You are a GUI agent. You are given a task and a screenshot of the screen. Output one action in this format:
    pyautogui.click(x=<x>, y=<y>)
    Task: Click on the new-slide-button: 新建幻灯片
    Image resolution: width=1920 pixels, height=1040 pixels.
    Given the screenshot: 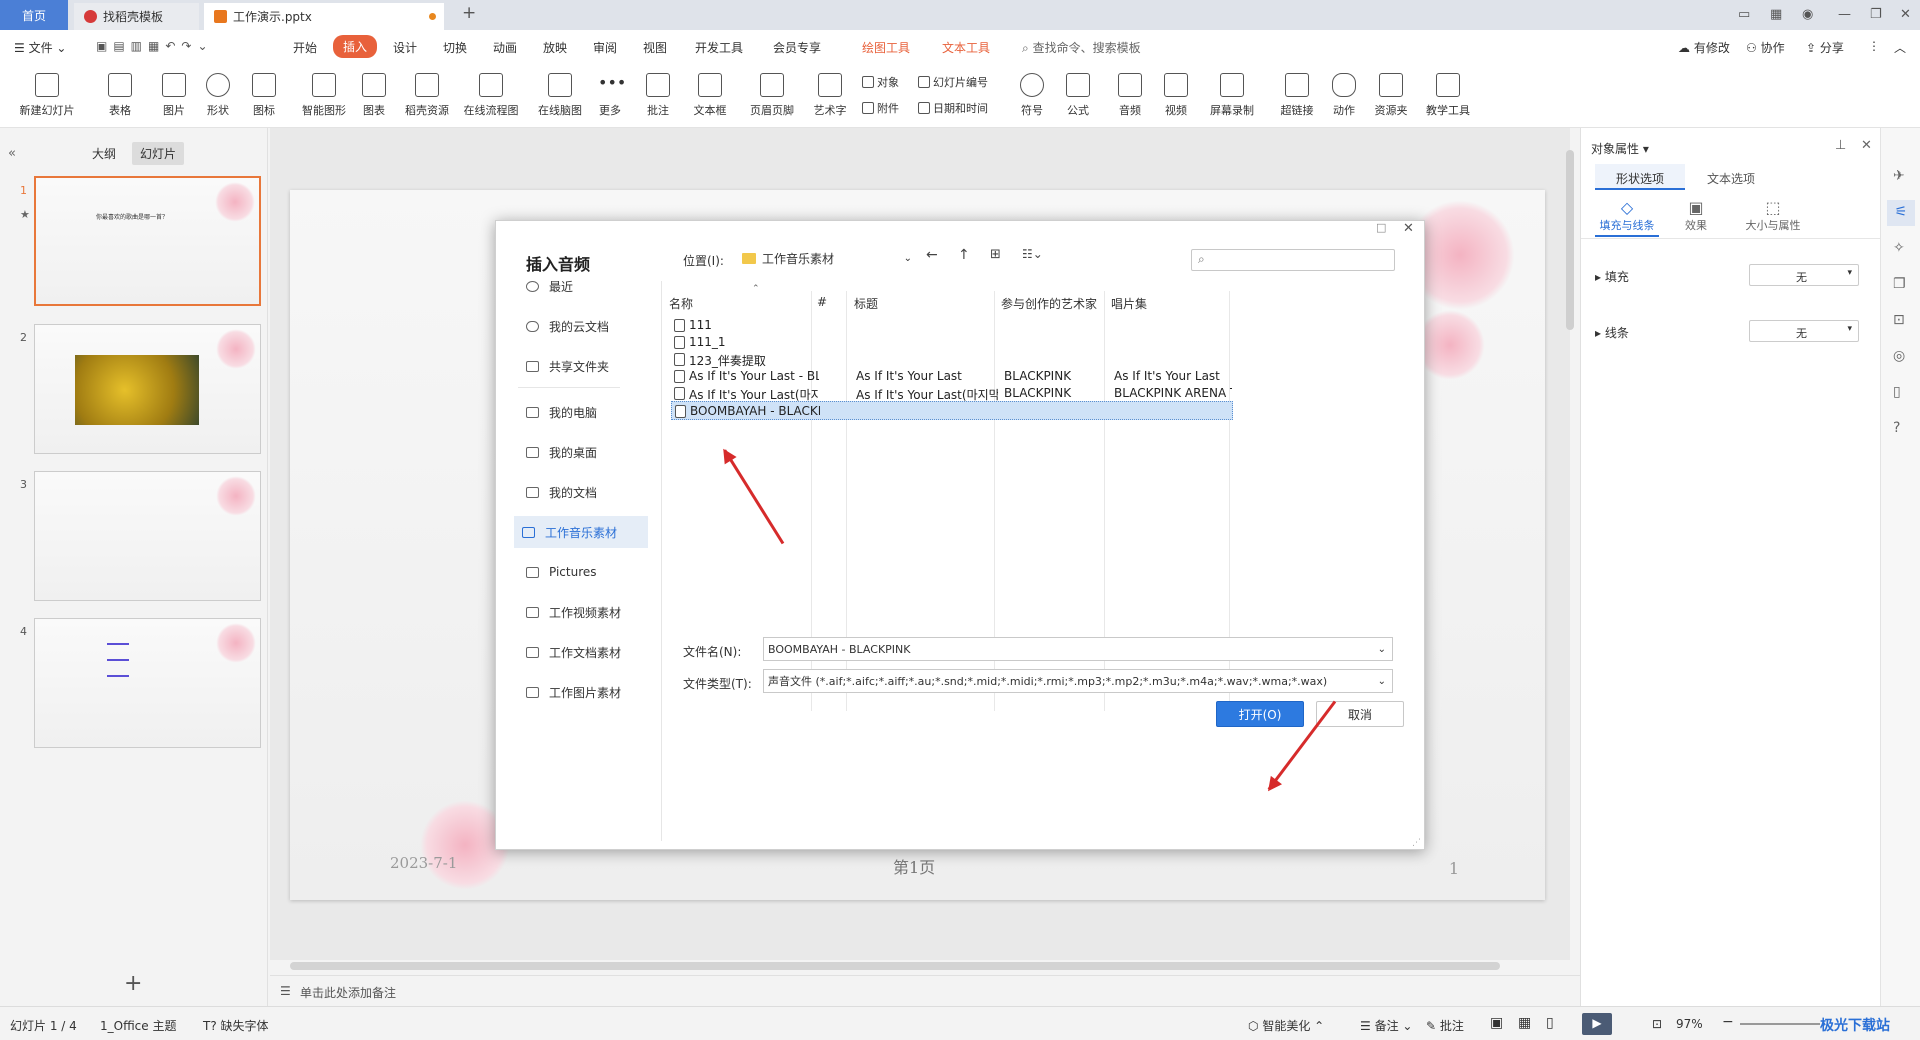 What is the action you would take?
    pyautogui.click(x=47, y=93)
    